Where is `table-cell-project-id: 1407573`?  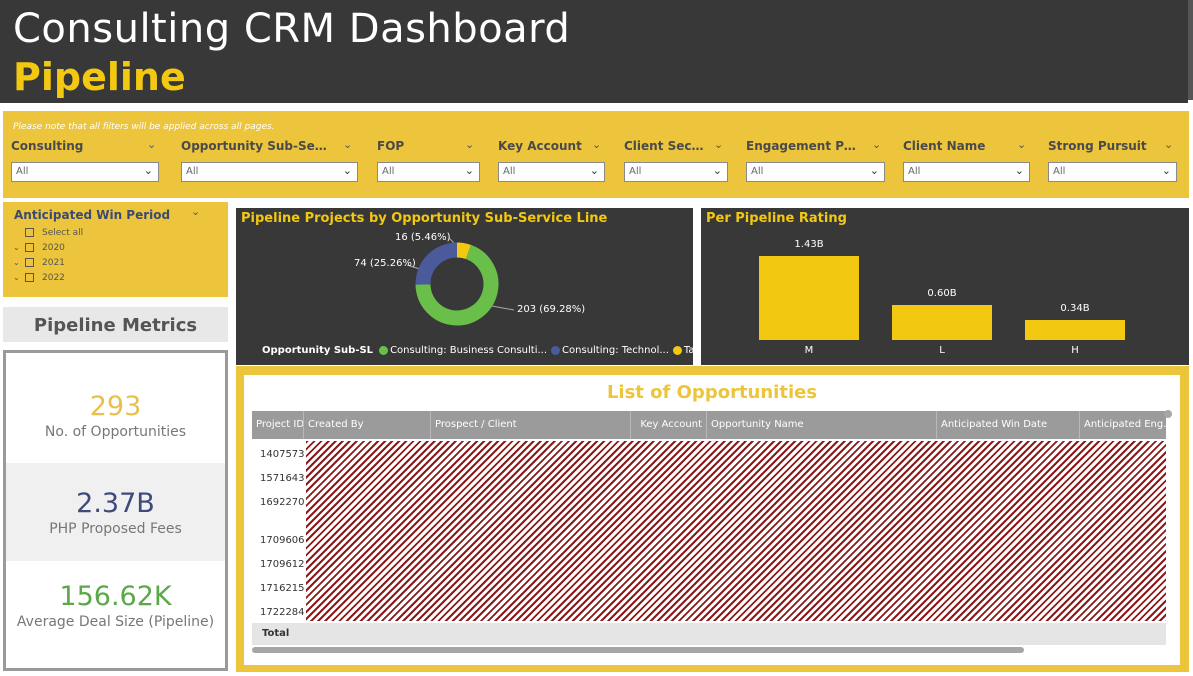
table-cell-project-id: 1407573 is located at coordinates (278, 454).